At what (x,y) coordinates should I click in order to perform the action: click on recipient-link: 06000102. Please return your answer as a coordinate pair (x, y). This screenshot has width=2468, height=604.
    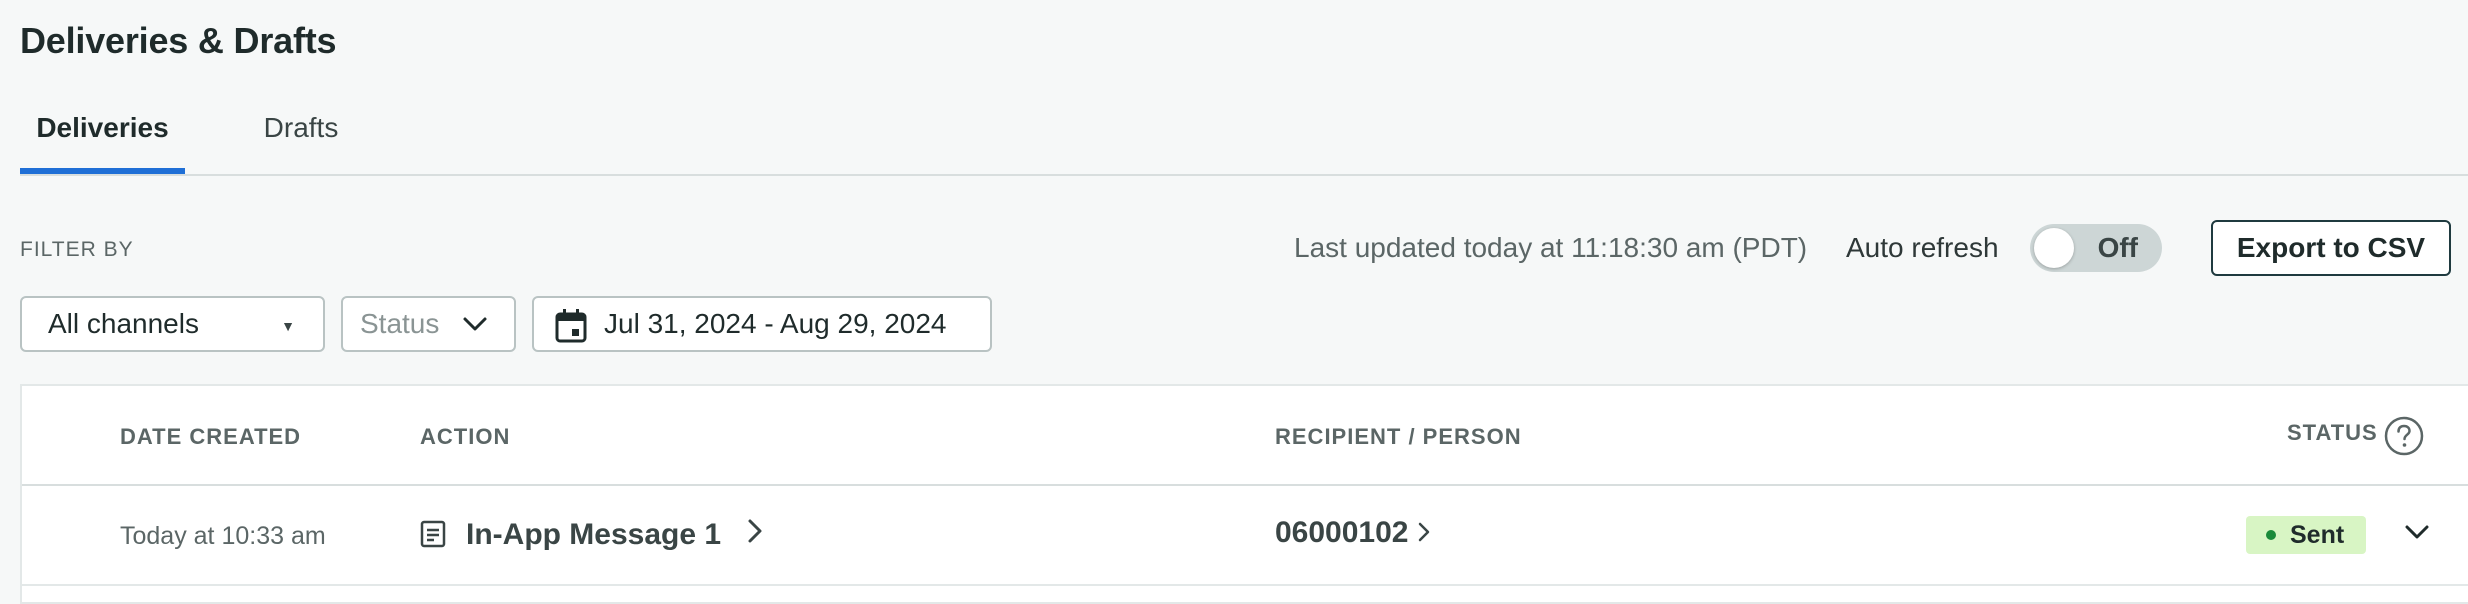
    Looking at the image, I should click on (1352, 533).